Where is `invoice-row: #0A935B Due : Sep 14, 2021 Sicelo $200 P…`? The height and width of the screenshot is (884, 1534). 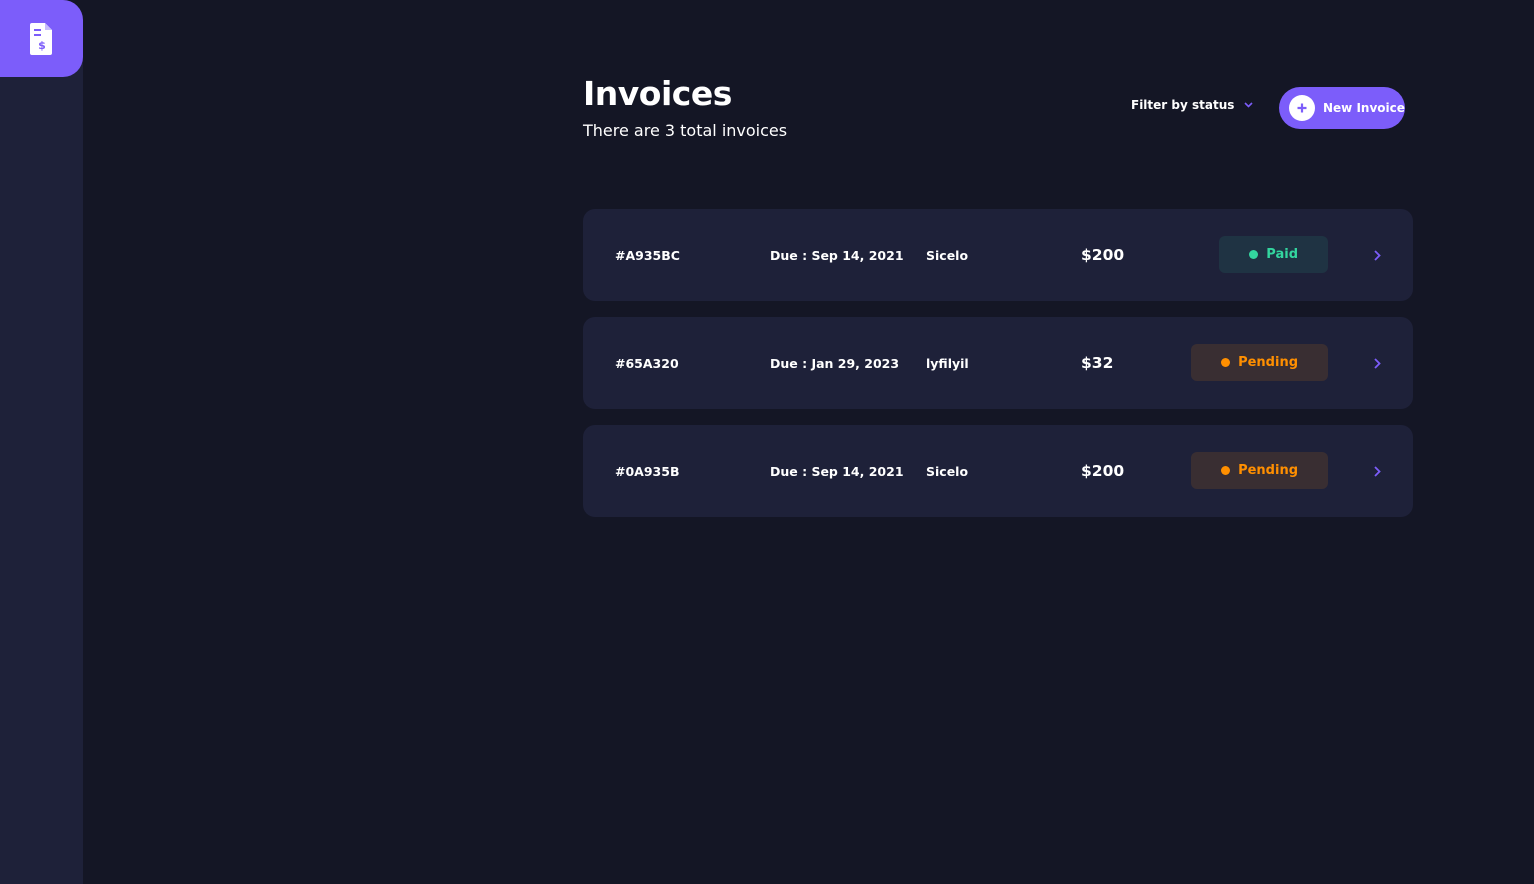 invoice-row: #0A935B Due : Sep 14, 2021 Sicelo $200 P… is located at coordinates (998, 471).